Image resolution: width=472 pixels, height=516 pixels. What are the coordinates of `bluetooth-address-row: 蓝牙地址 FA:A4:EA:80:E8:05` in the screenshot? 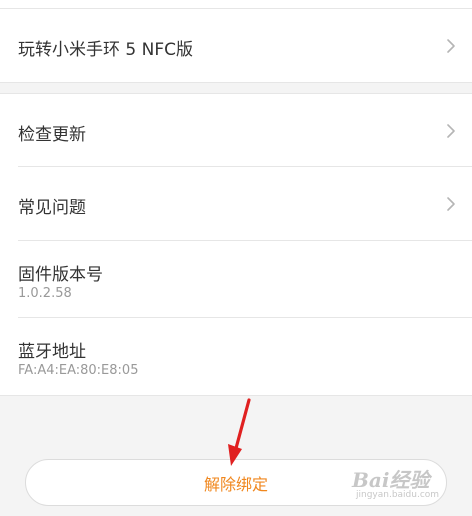 It's located at (236, 356).